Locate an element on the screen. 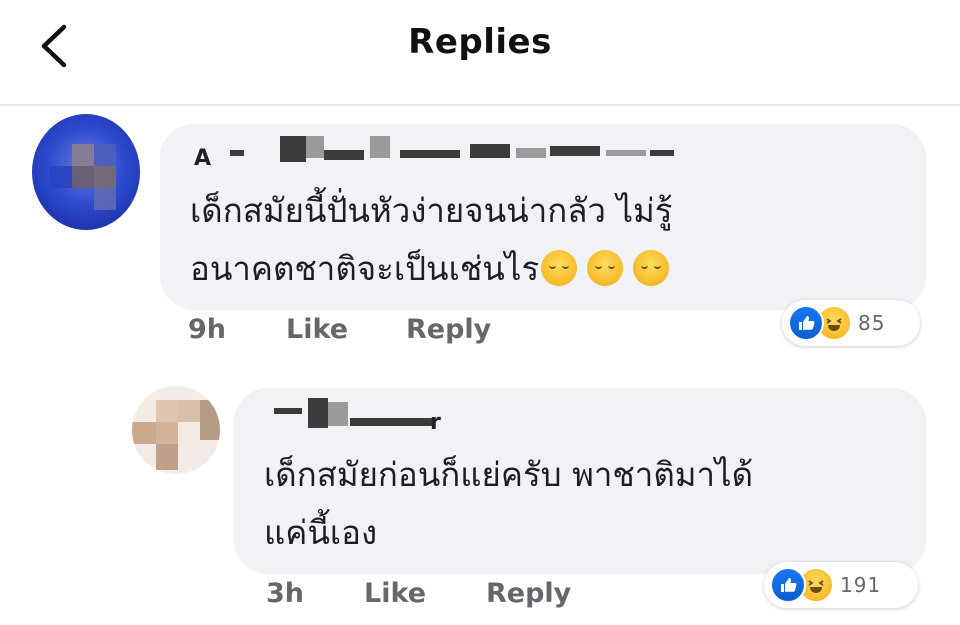  reactions-summary: 85 is located at coordinates (851, 323).